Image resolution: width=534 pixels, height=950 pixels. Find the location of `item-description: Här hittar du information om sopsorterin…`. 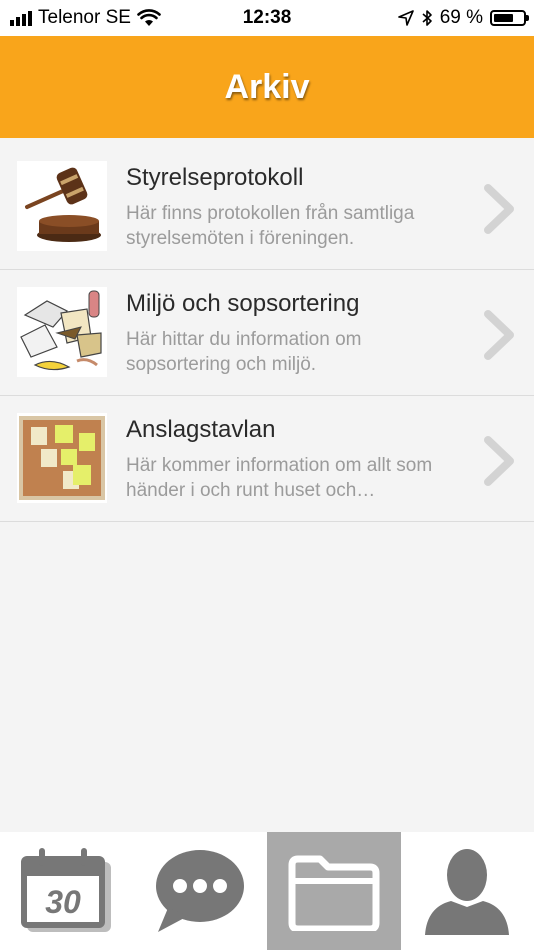

item-description: Här hittar du information om sopsorterin… is located at coordinates (244, 352).